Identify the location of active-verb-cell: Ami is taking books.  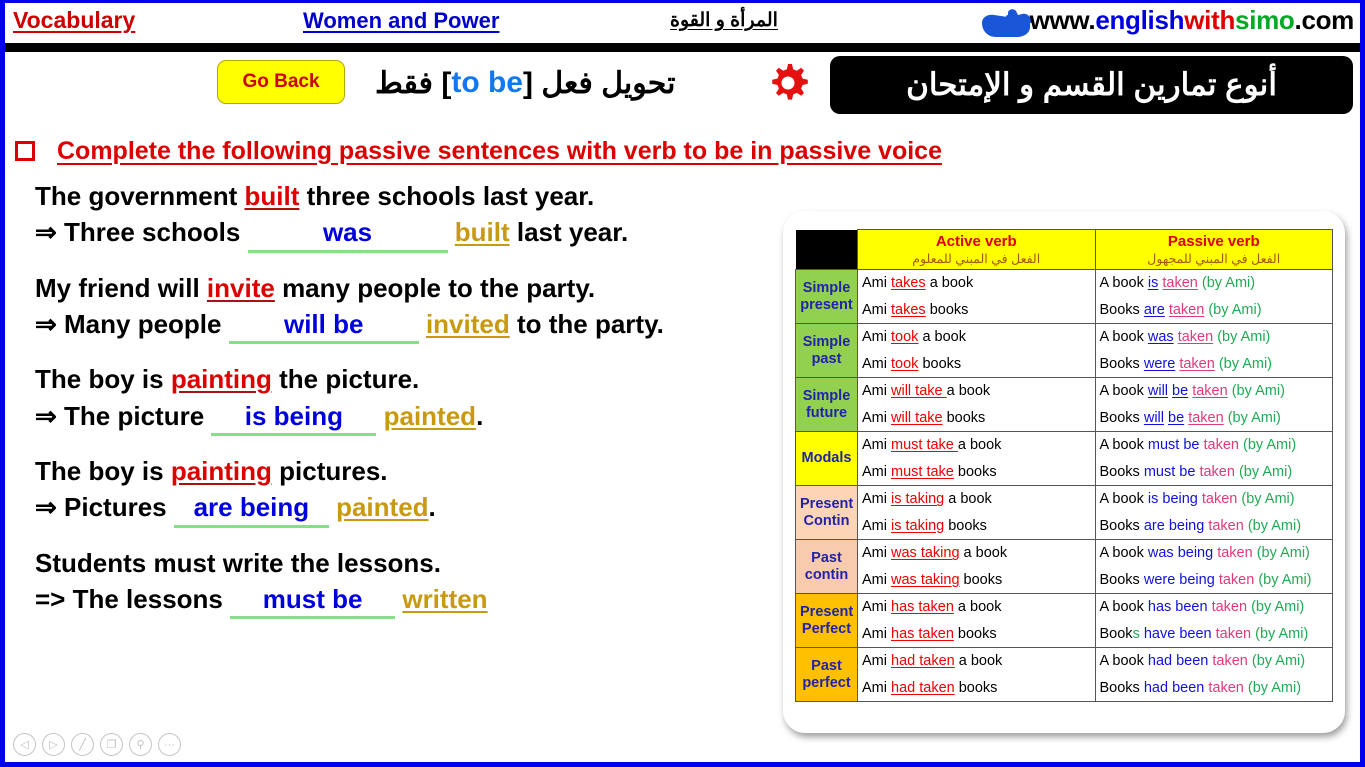
(976, 526).